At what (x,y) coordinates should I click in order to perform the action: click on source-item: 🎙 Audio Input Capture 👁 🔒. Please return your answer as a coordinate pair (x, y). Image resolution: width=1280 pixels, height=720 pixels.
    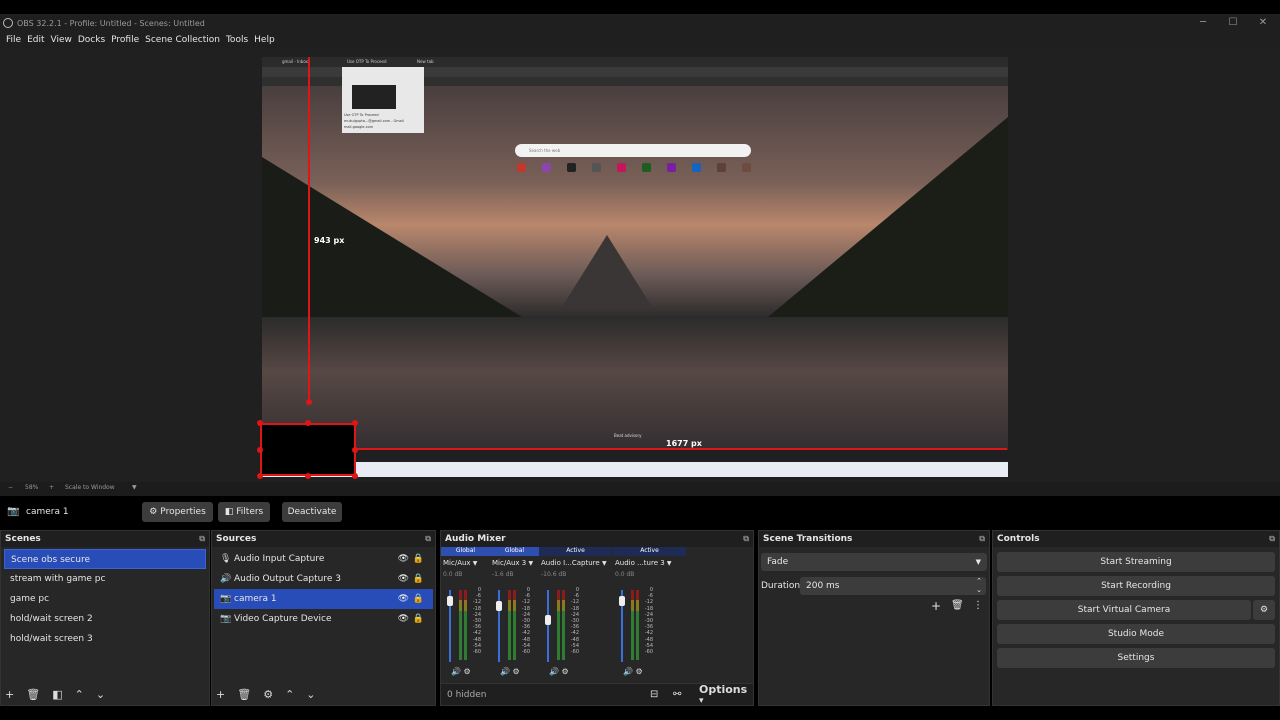
    Looking at the image, I should click on (323, 559).